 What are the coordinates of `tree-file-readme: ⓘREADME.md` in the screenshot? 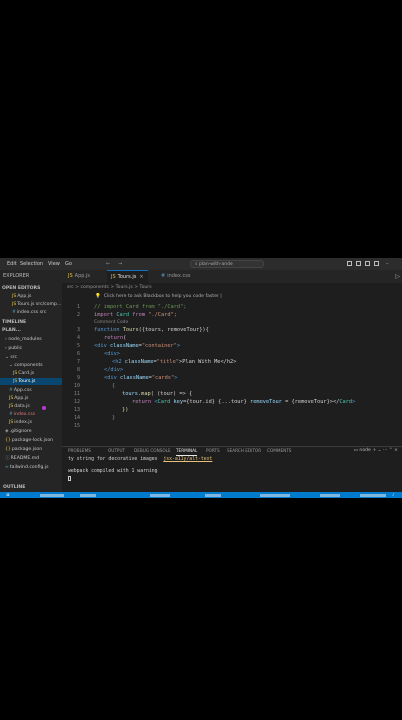 It's located at (22, 458).